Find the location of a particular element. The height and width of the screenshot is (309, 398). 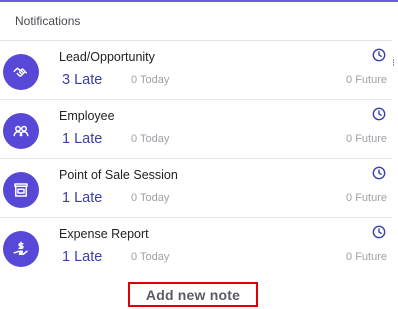

money-hand-icon is located at coordinates (21, 249).